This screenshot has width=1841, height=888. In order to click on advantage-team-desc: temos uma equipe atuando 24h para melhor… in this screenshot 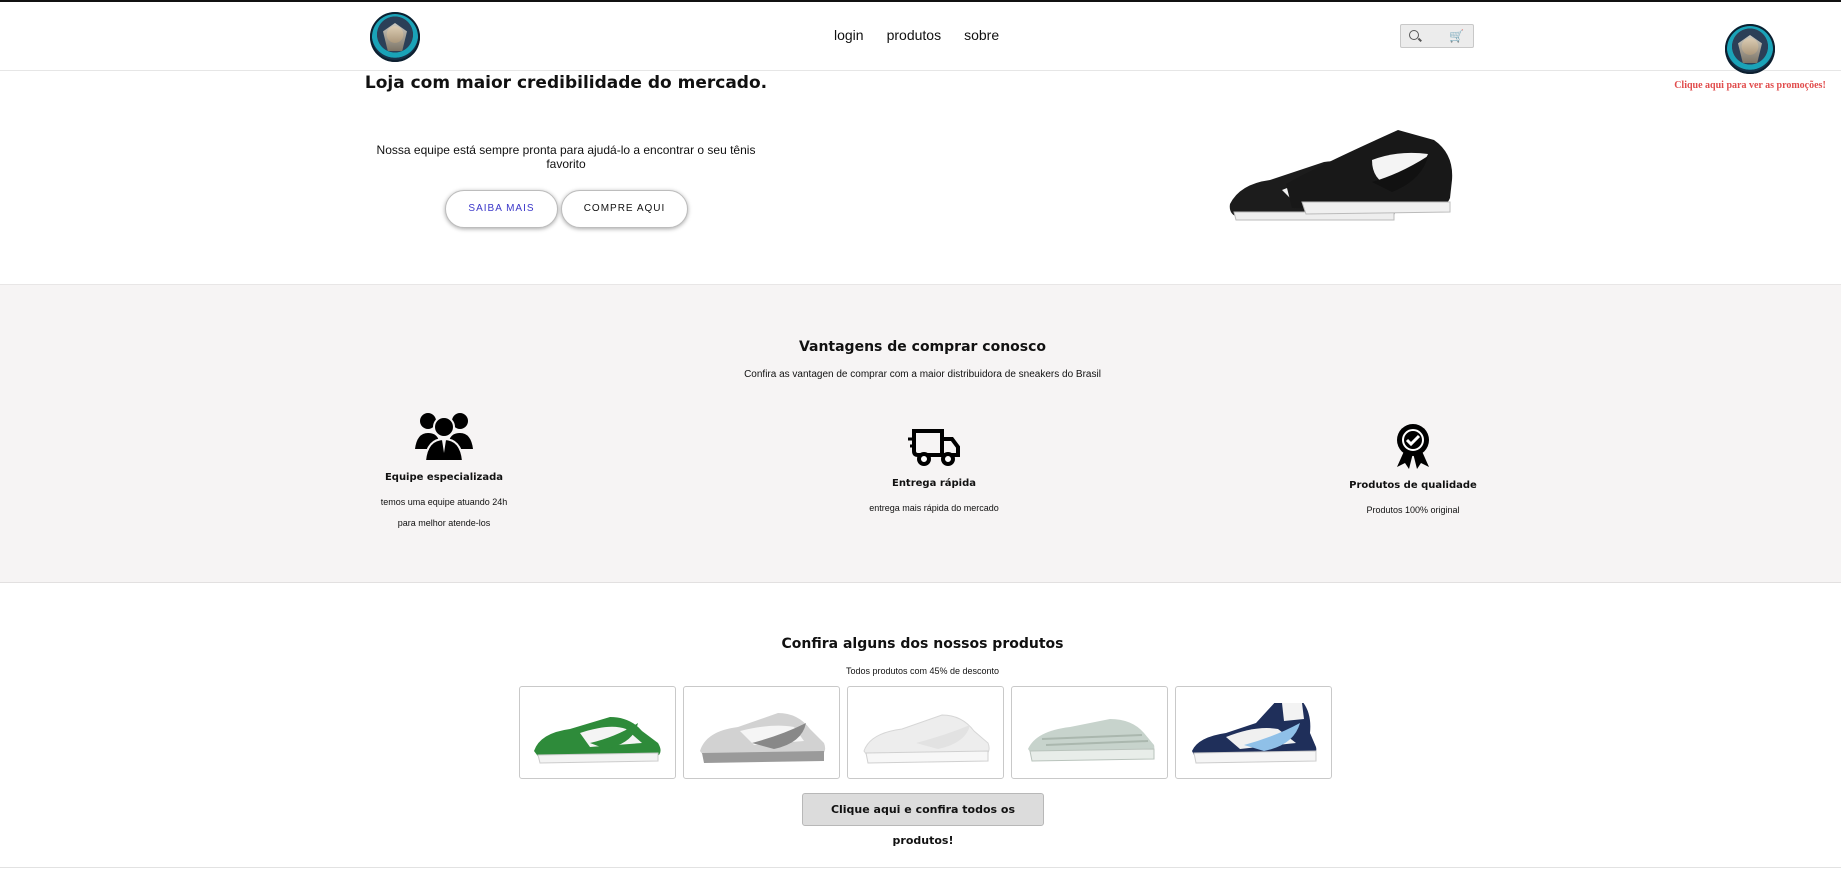, I will do `click(444, 513)`.